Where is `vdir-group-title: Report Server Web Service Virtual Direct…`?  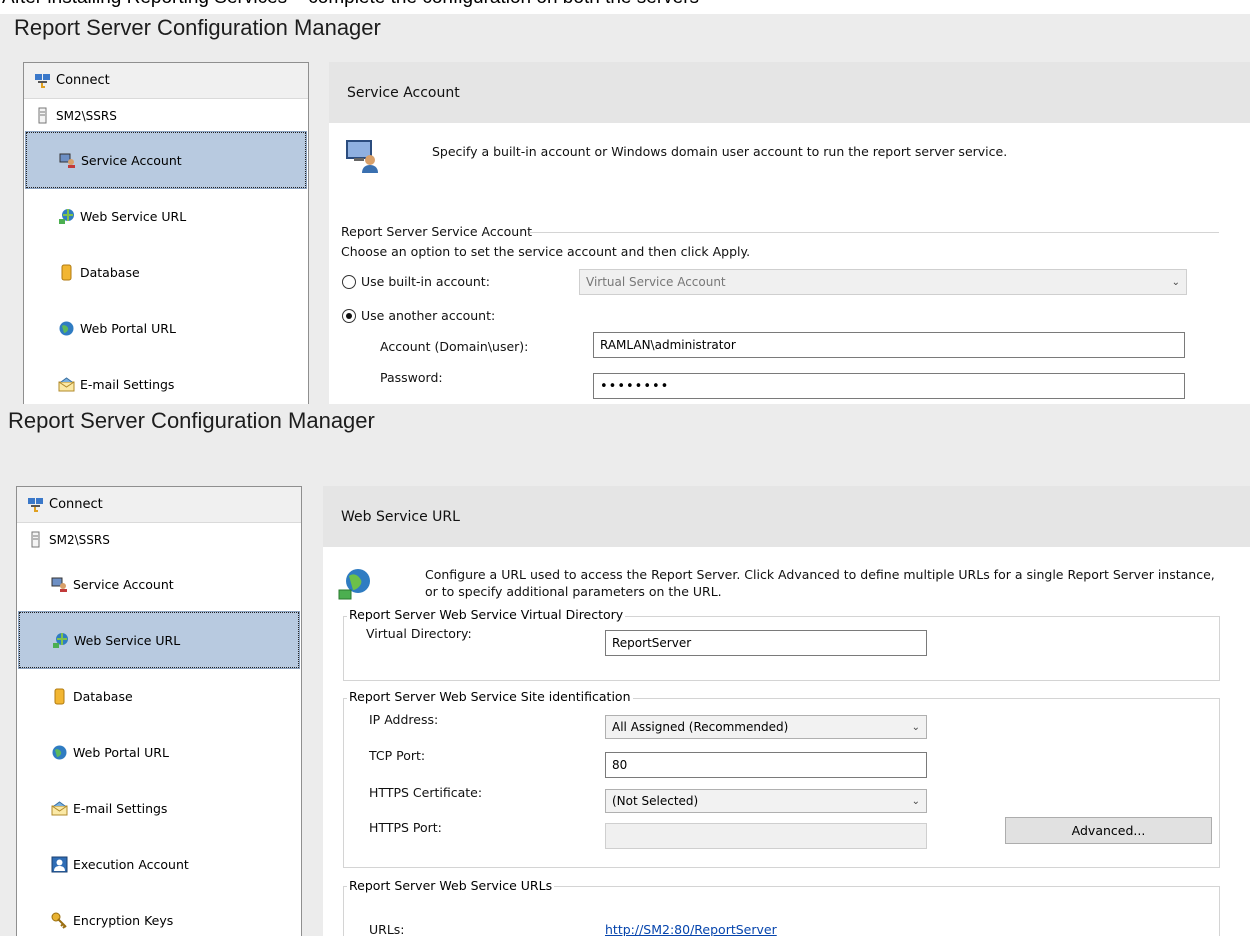 vdir-group-title: Report Server Web Service Virtual Direct… is located at coordinates (486, 614).